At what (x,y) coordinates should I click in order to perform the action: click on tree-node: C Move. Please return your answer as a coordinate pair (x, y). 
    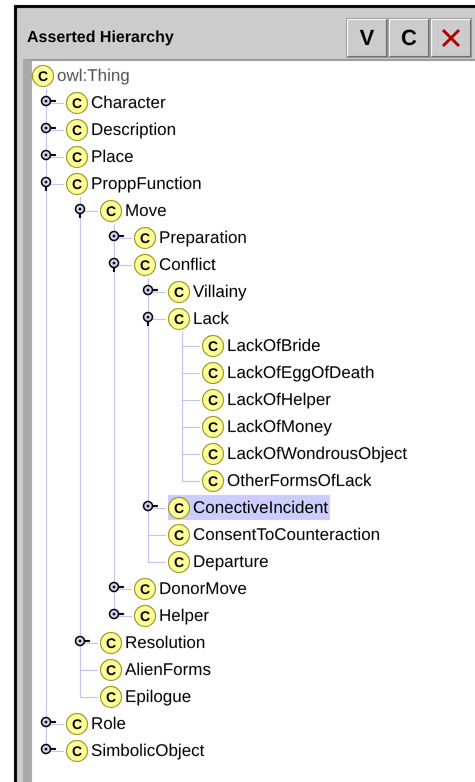
    Looking at the image, I should click on (134, 210).